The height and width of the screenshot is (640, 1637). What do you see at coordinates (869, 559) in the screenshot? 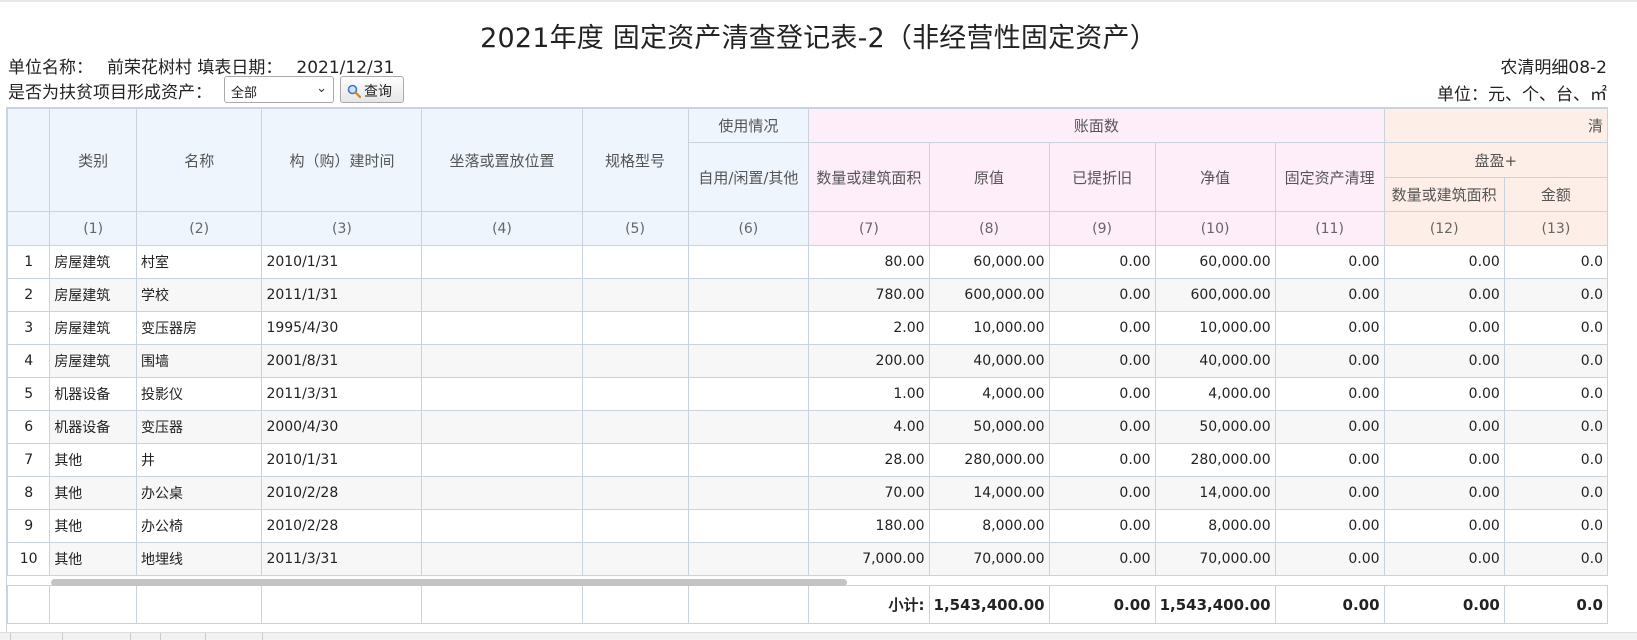
I see `cell-quantity: 7,000.00` at bounding box center [869, 559].